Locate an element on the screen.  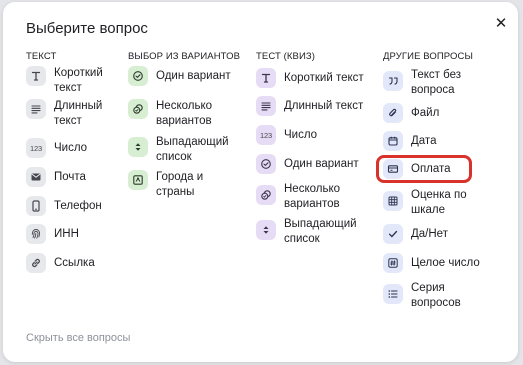
item-label: Дата is located at coordinates (424, 141).